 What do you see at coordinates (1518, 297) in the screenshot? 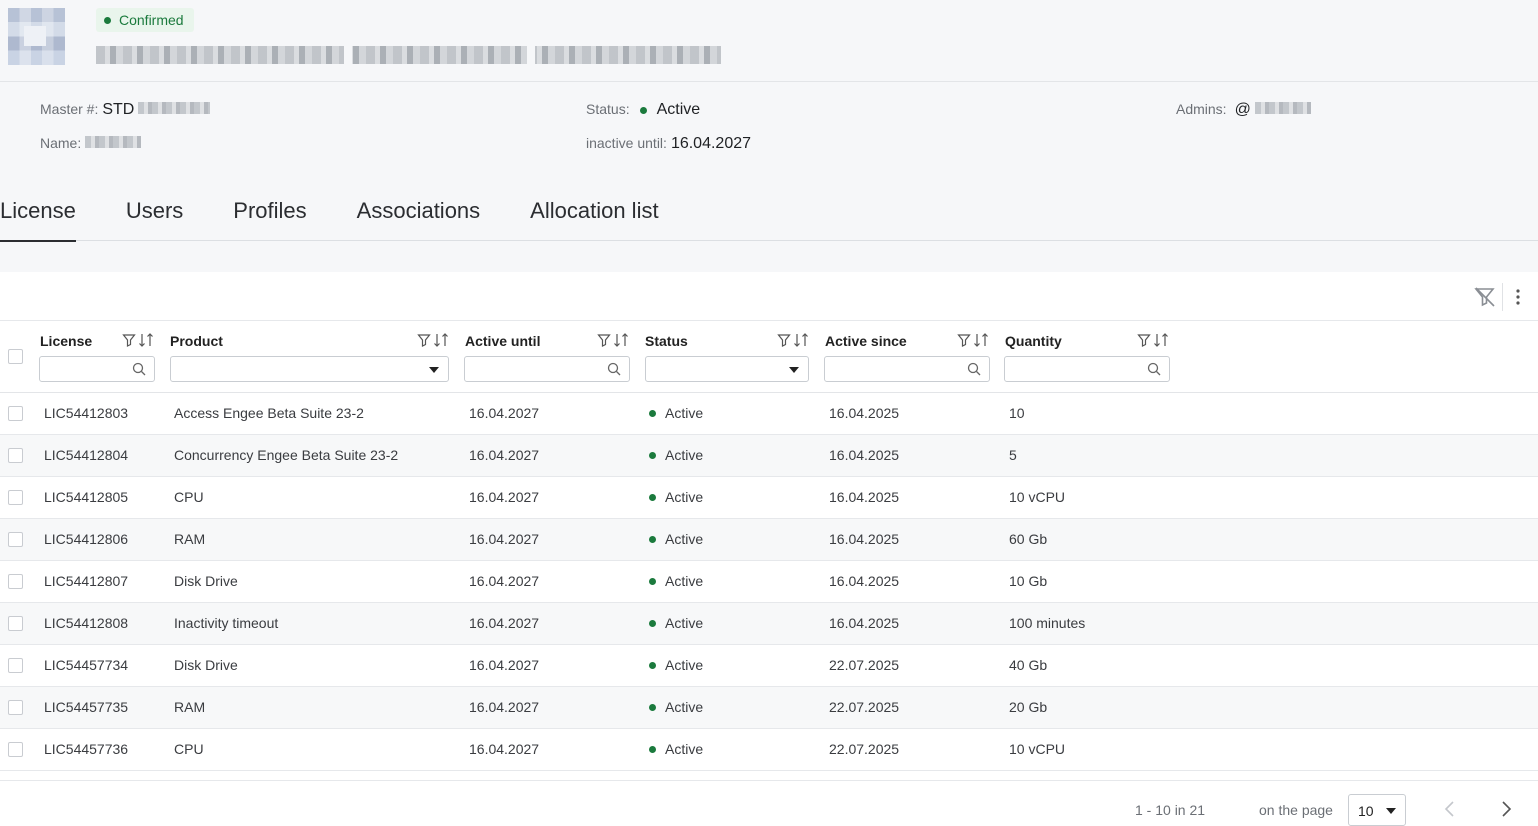
I see `more-options-icon` at bounding box center [1518, 297].